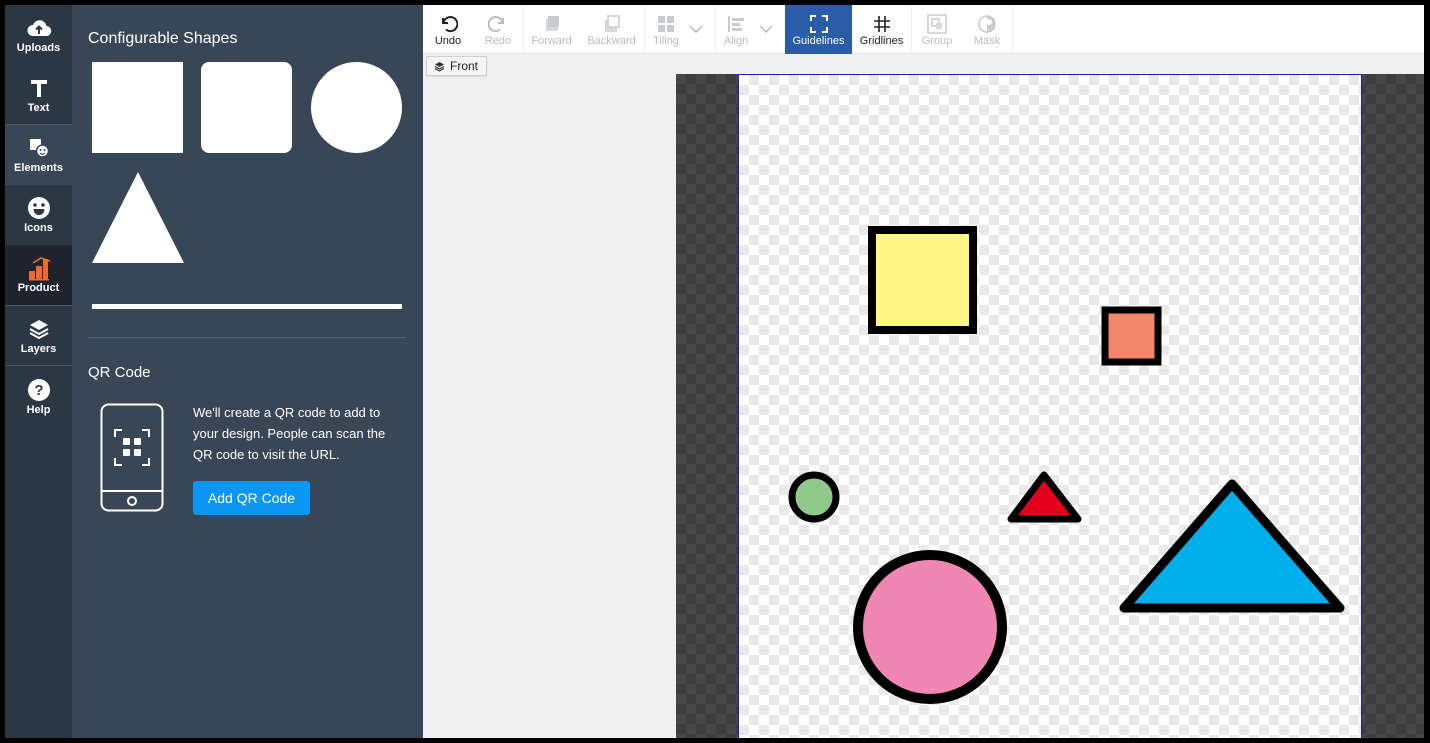  Describe the element at coordinates (39, 28) in the screenshot. I see `cloud-upload-icon` at that location.